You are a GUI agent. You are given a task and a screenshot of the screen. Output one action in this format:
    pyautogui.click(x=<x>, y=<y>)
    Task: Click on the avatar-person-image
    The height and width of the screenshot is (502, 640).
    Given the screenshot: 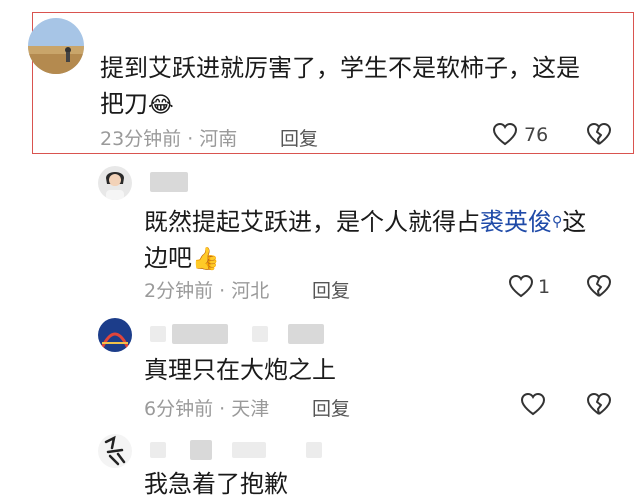 What is the action you would take?
    pyautogui.click(x=115, y=183)
    